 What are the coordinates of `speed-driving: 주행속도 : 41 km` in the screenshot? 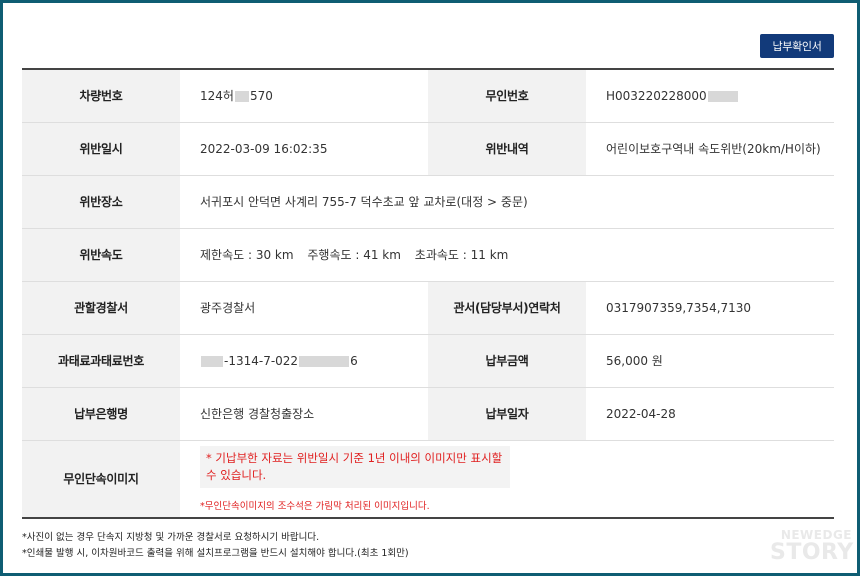 It's located at (354, 255).